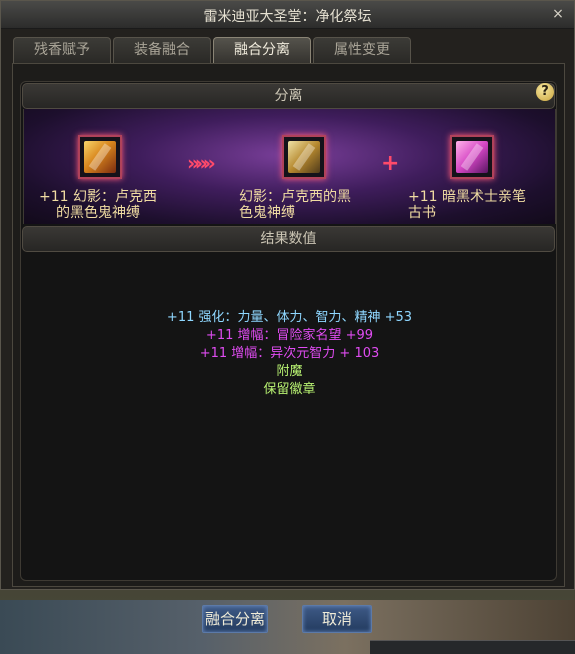 The height and width of the screenshot is (654, 575). What do you see at coordinates (362, 50) in the screenshot?
I see `tab-attribute-change: 属性变更` at bounding box center [362, 50].